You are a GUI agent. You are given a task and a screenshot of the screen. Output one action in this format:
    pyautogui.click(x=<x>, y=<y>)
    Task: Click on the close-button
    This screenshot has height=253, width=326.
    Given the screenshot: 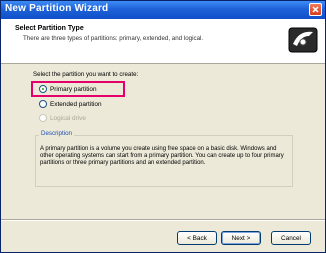 What is the action you would take?
    pyautogui.click(x=315, y=9)
    